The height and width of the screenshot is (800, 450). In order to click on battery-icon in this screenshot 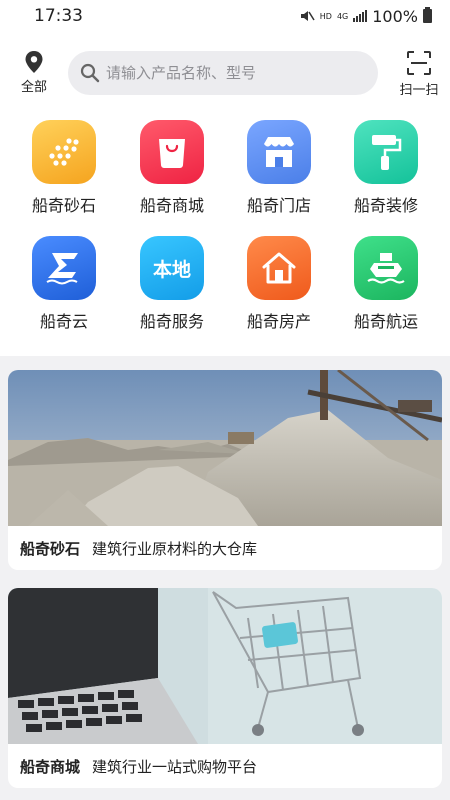, I will do `click(427, 15)`.